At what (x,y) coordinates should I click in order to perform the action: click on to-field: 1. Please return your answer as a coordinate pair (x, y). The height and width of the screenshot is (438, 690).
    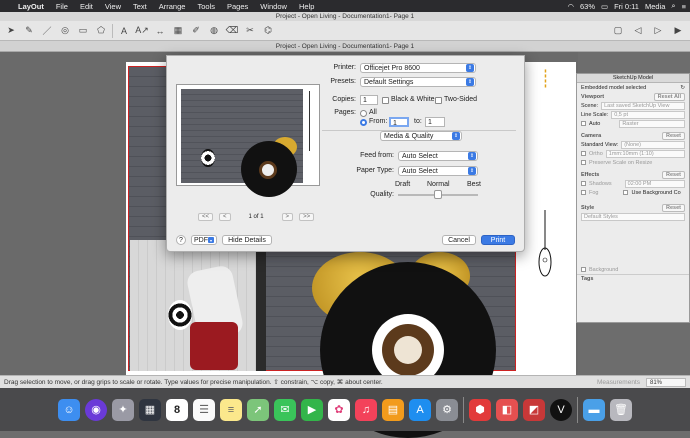
    Looking at the image, I should click on (435, 122).